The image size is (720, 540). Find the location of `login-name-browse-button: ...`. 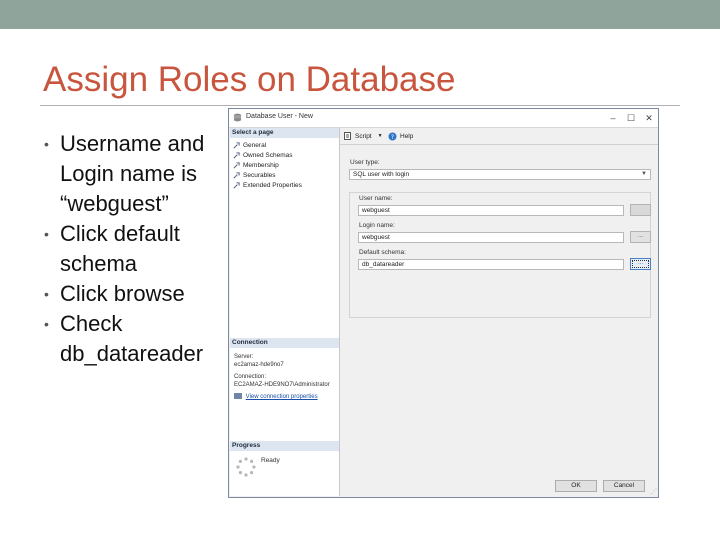

login-name-browse-button: ... is located at coordinates (640, 237).